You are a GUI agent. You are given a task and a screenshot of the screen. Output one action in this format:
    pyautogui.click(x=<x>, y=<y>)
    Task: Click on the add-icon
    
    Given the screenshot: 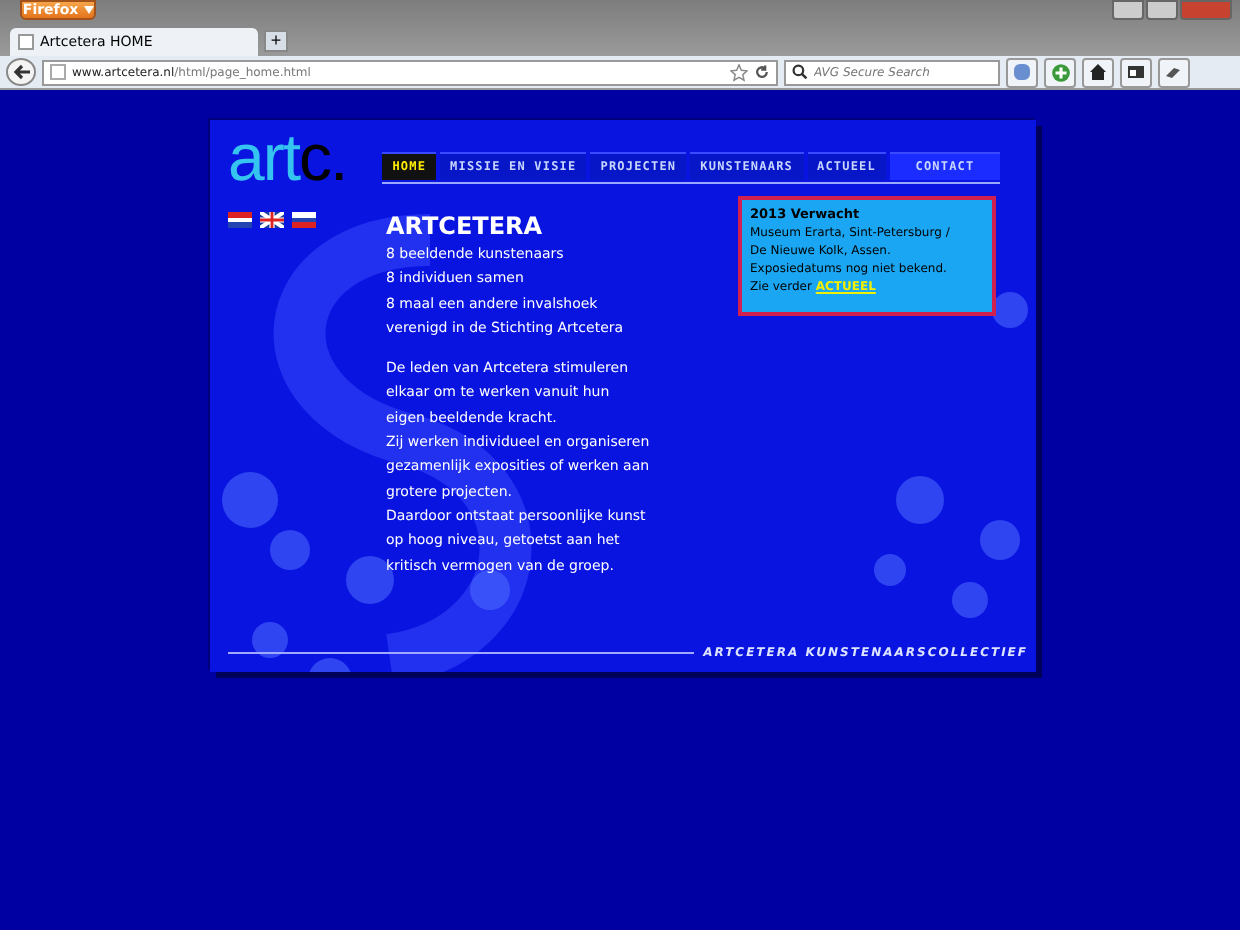 What is the action you would take?
    pyautogui.click(x=1060, y=72)
    